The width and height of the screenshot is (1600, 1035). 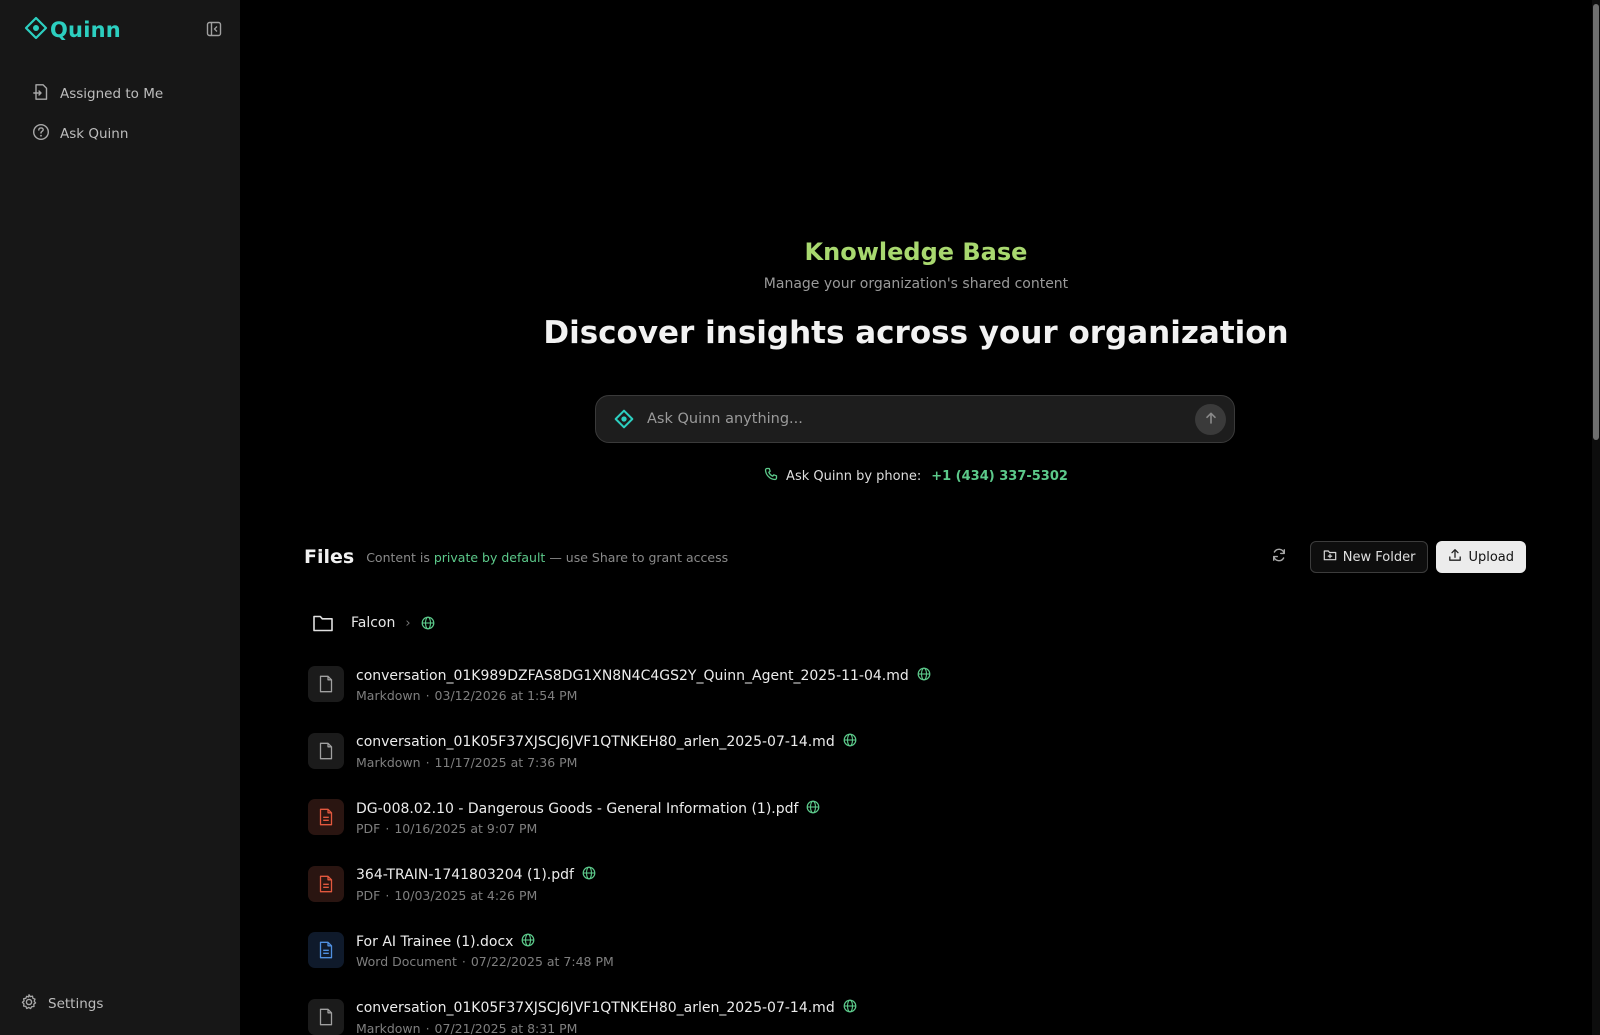 I want to click on new-folder-button: New Folder, so click(x=1369, y=557).